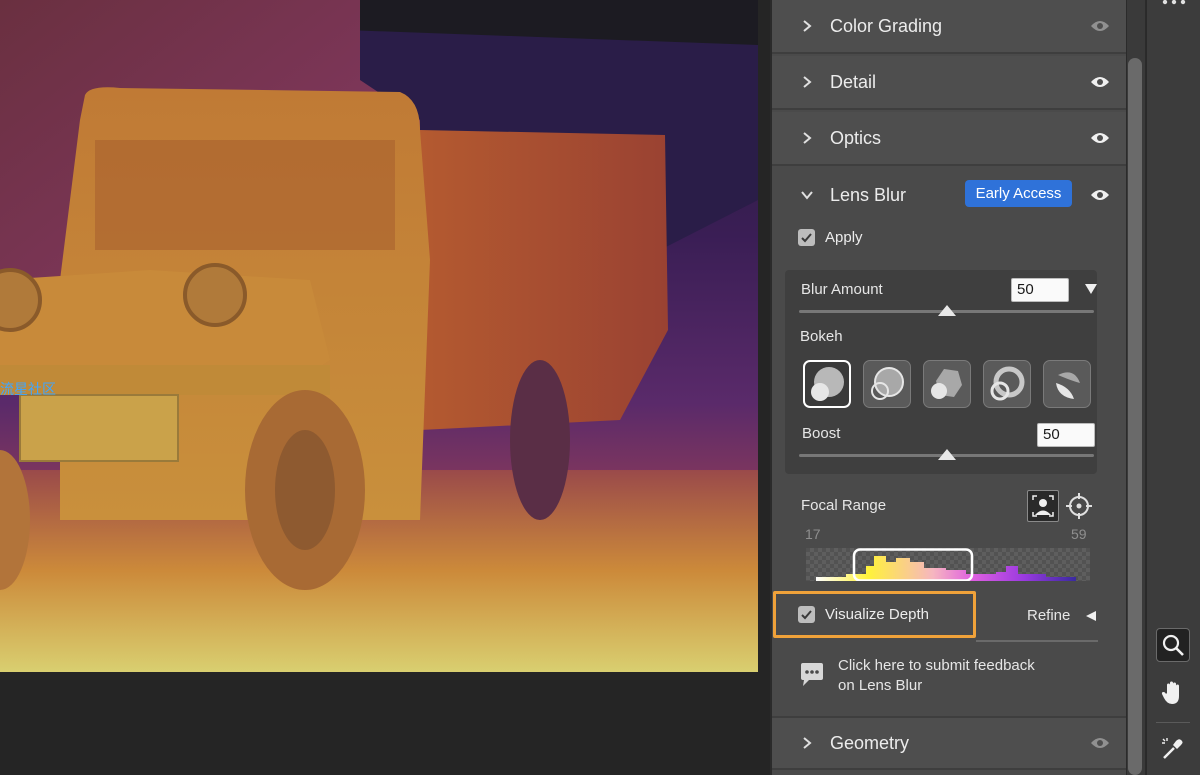 The image size is (1200, 775). Describe the element at coordinates (842, 289) in the screenshot. I see `blur-amount-label: Blur Amount` at that location.